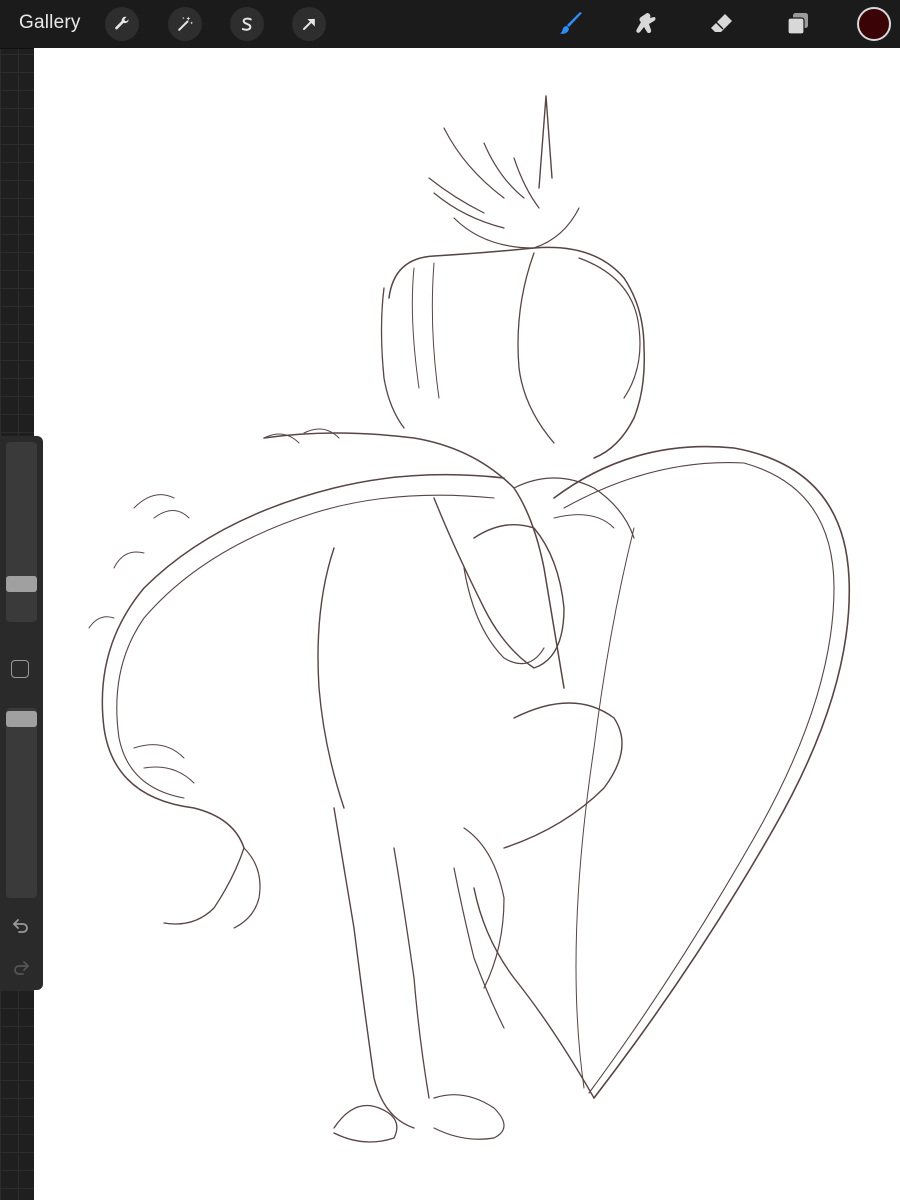 The height and width of the screenshot is (1200, 900). Describe the element at coordinates (21, 926) in the screenshot. I see `undo-icon` at that location.